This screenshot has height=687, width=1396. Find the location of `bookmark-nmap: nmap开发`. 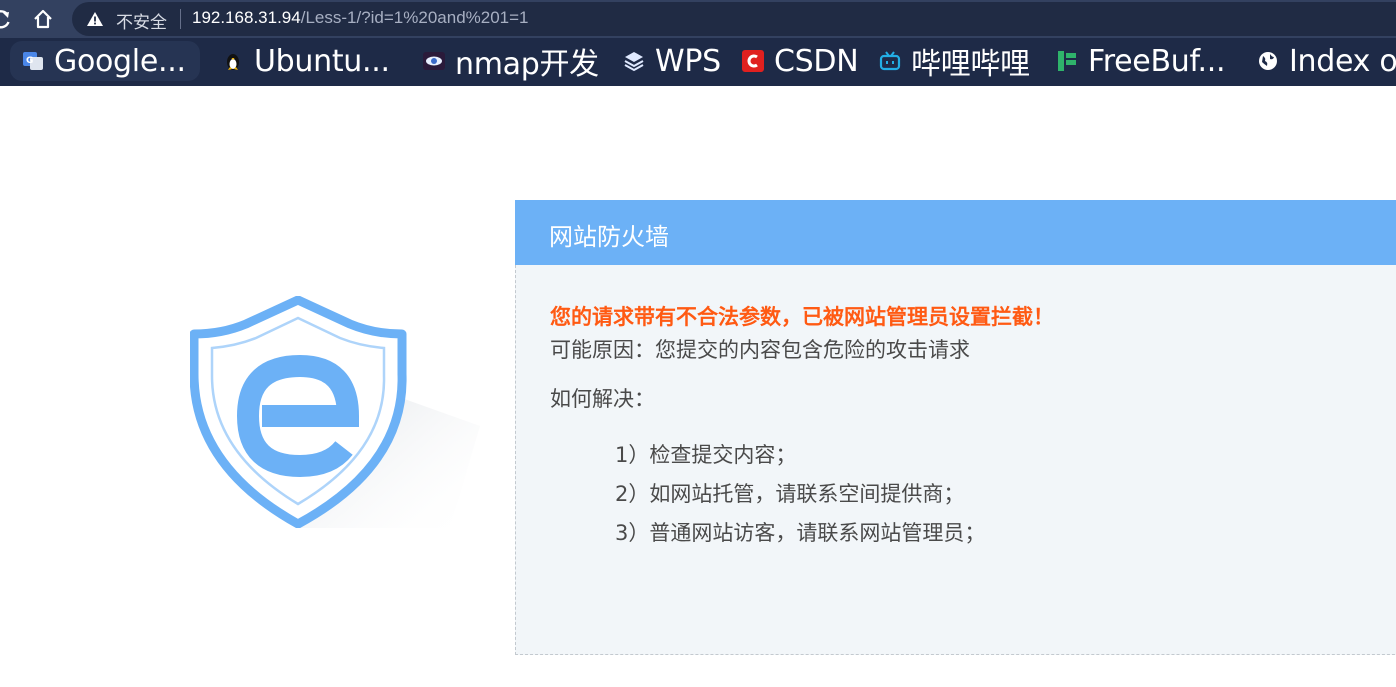

bookmark-nmap: nmap开发 is located at coordinates (511, 61).